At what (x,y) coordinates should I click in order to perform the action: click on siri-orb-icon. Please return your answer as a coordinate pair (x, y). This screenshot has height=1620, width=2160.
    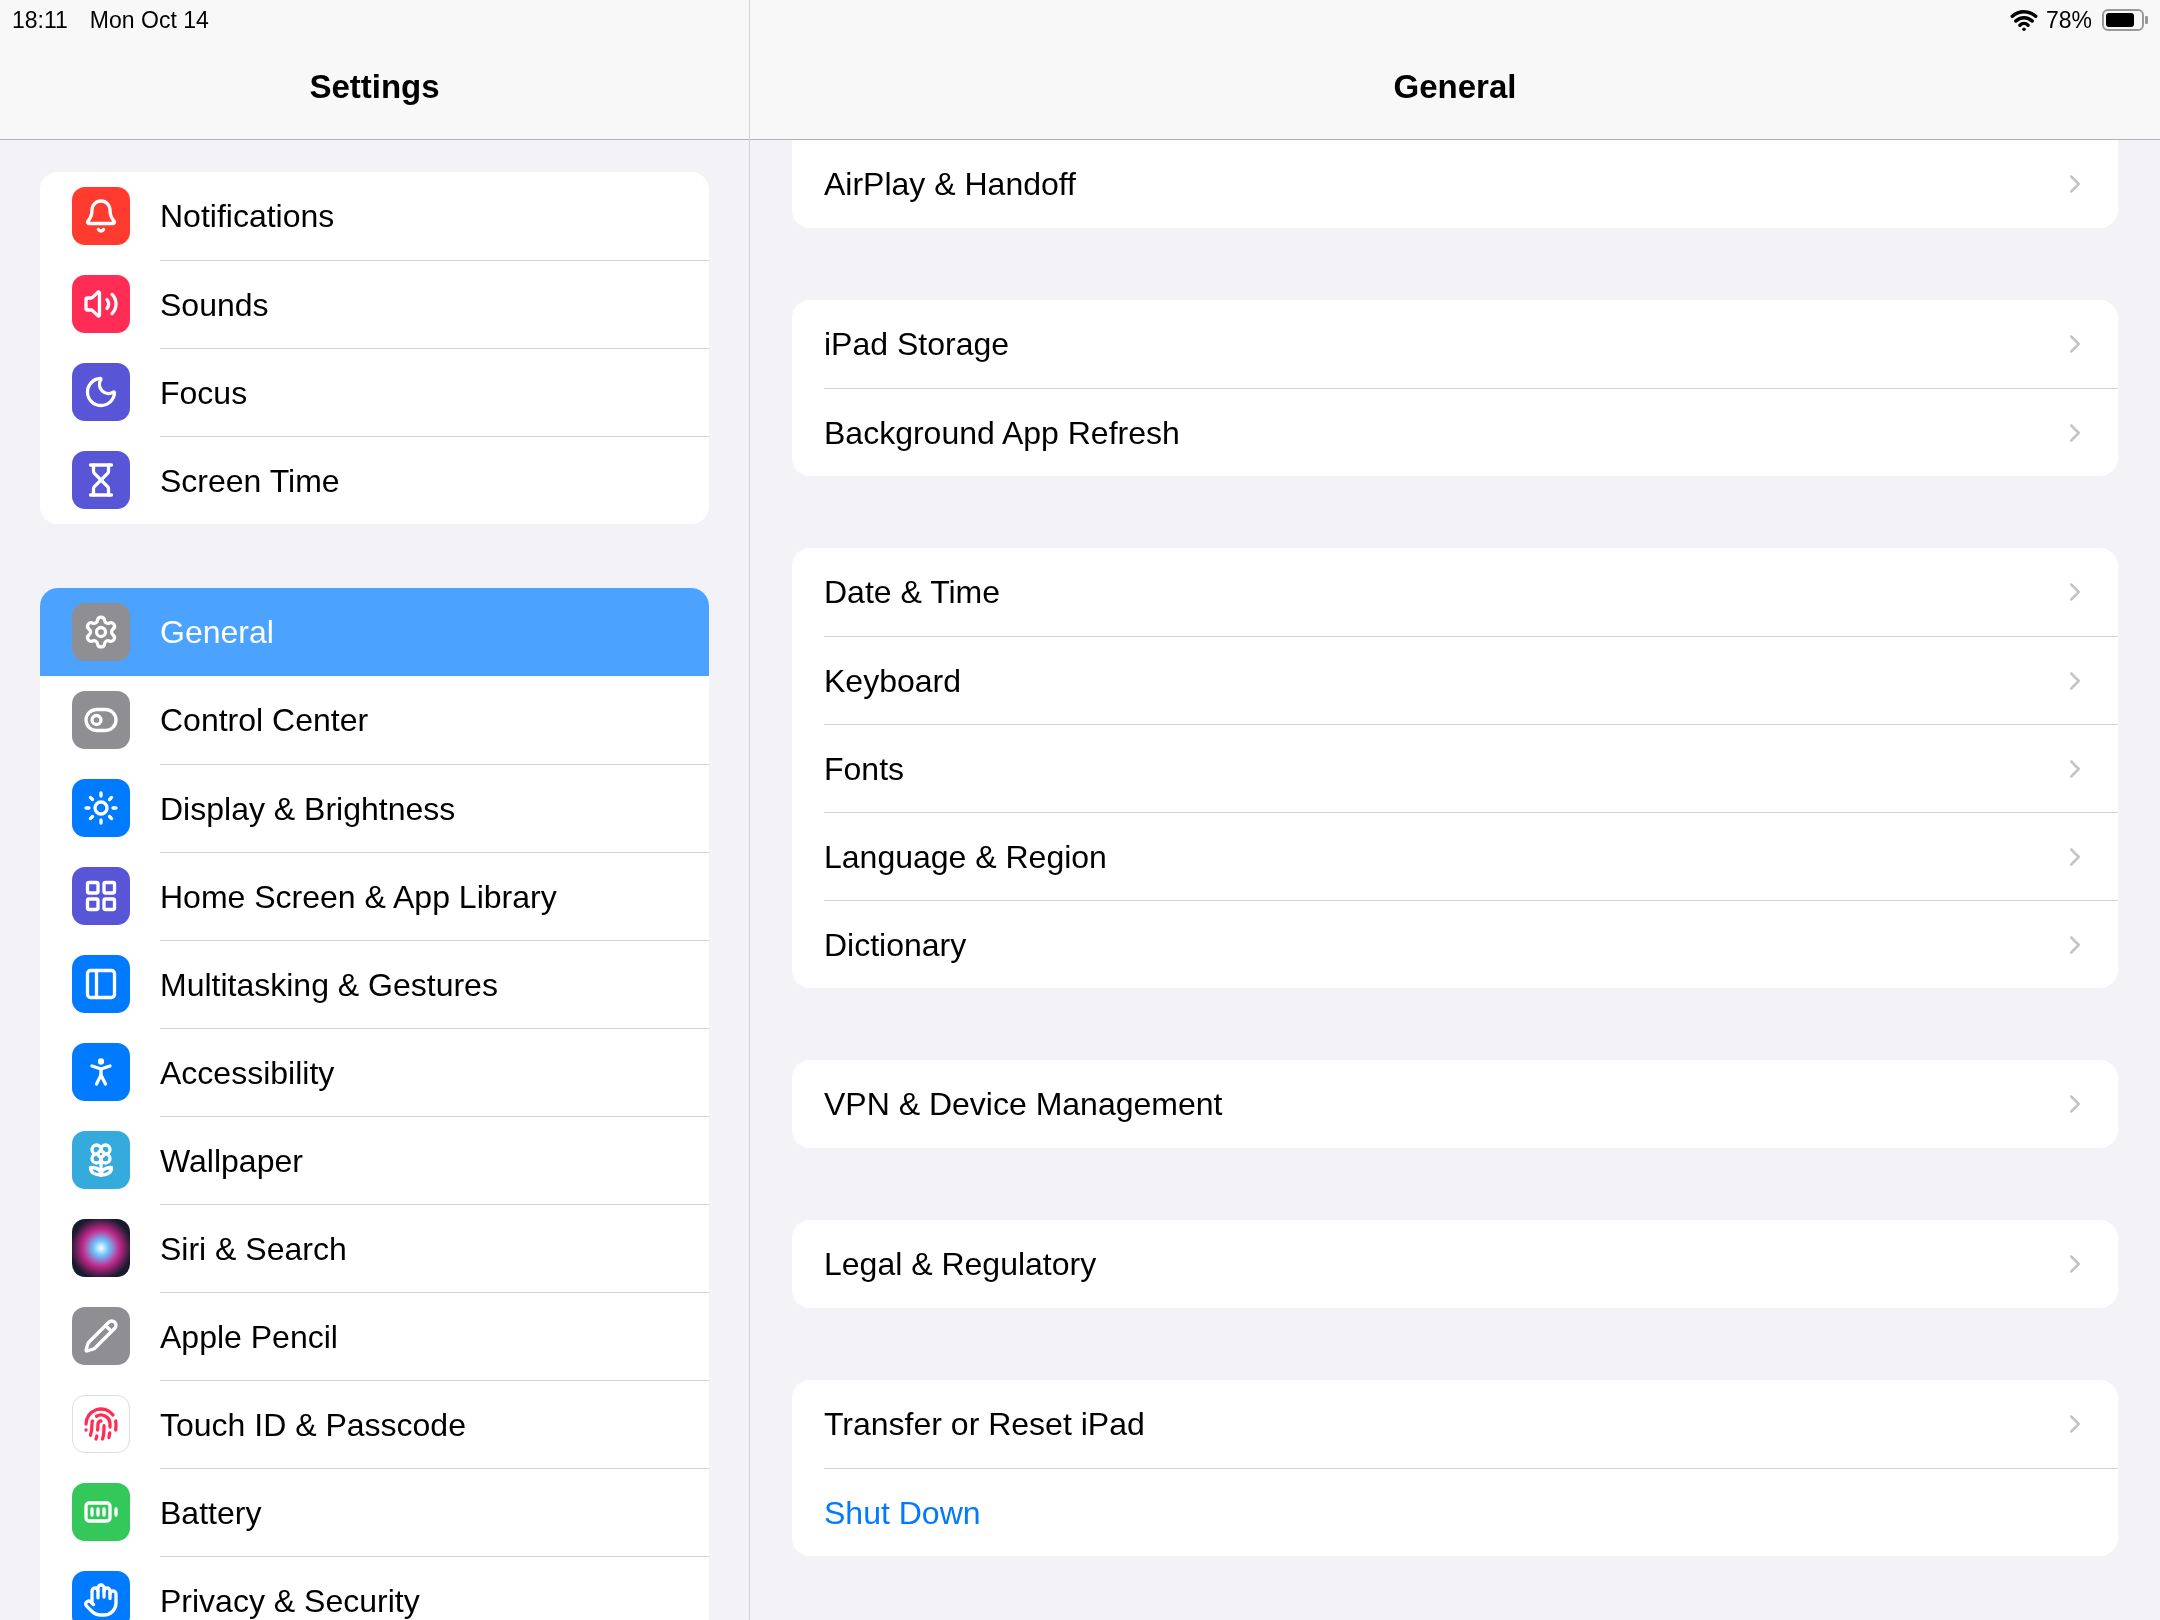
    Looking at the image, I should click on (101, 1248).